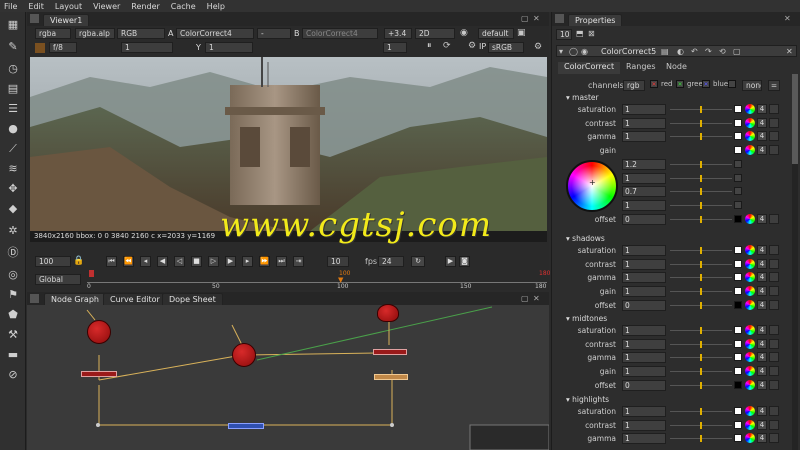 This screenshot has height=450, width=800. Describe the element at coordinates (680, 51) in the screenshot. I see `node-color-icon: ◐` at that location.